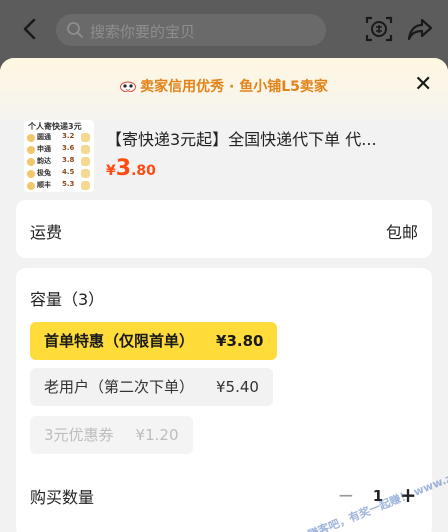 This screenshot has width=448, height=532. Describe the element at coordinates (68, 160) in the screenshot. I see `thumb-price: 3.8` at that location.